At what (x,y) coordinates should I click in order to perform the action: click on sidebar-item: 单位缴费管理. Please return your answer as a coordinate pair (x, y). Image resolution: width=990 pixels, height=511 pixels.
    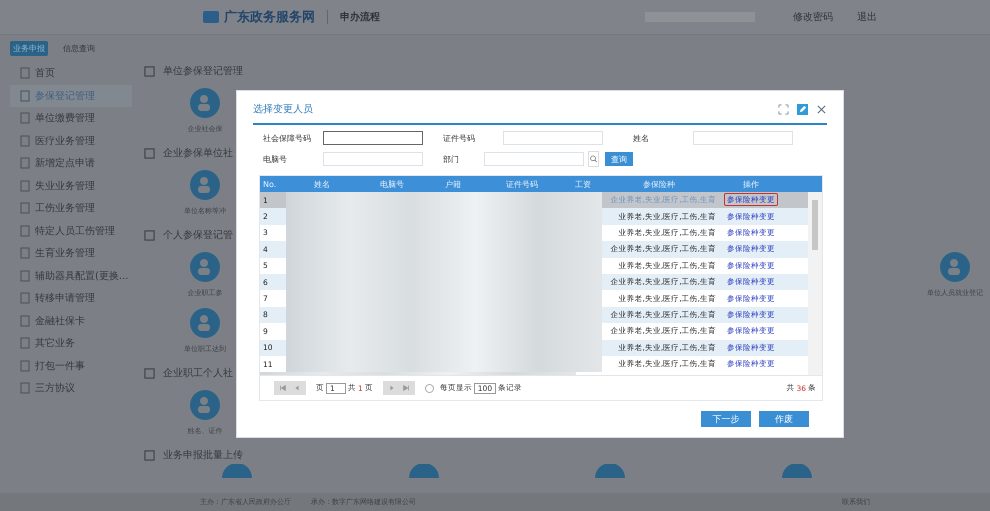
    Looking at the image, I should click on (71, 118).